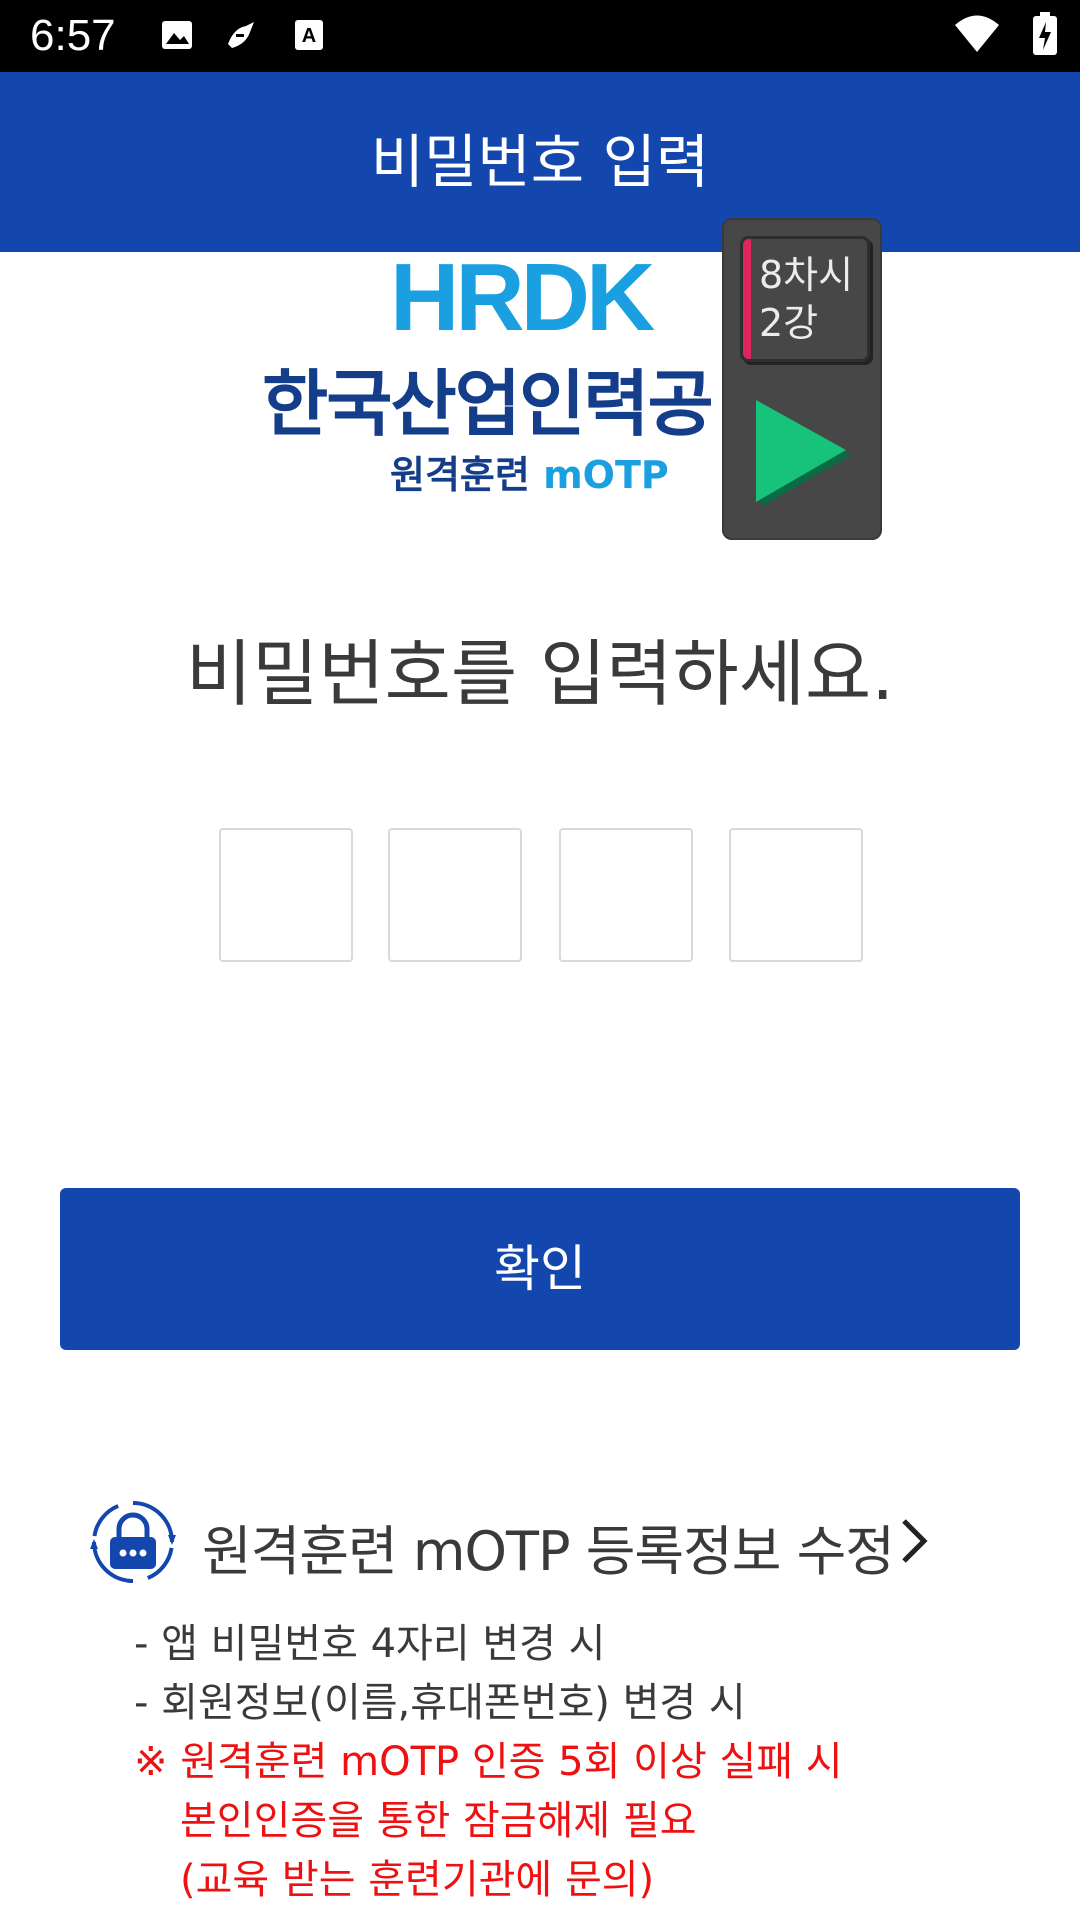 The height and width of the screenshot is (1920, 1080). Describe the element at coordinates (438, 1821) in the screenshot. I see `warning-unlock-required: 본인인증을 통한 잠금해제 필요` at that location.